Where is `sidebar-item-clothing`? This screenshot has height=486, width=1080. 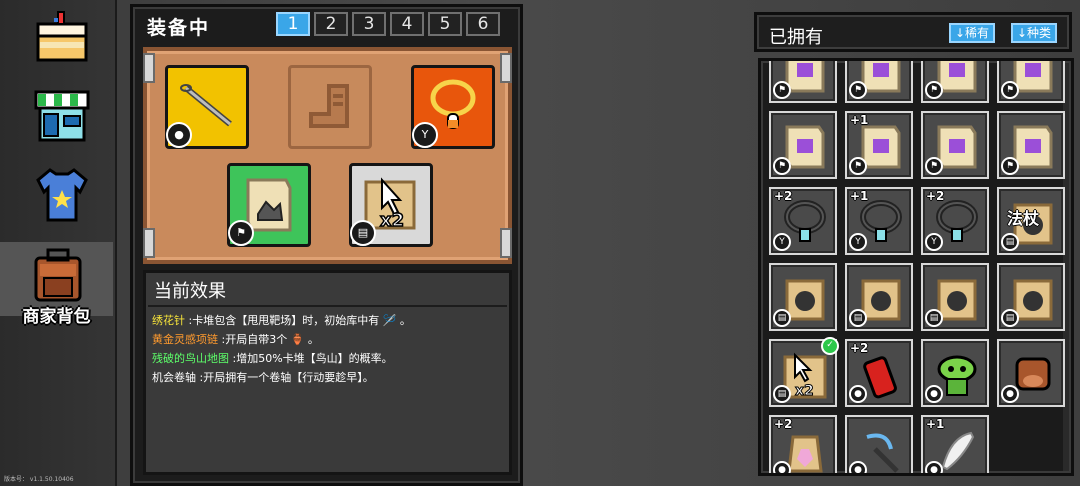
sidebar-item-clothing is located at coordinates (57, 197).